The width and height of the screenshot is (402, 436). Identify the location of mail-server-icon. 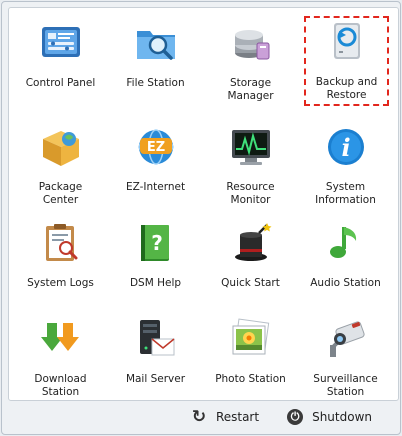
(156, 339).